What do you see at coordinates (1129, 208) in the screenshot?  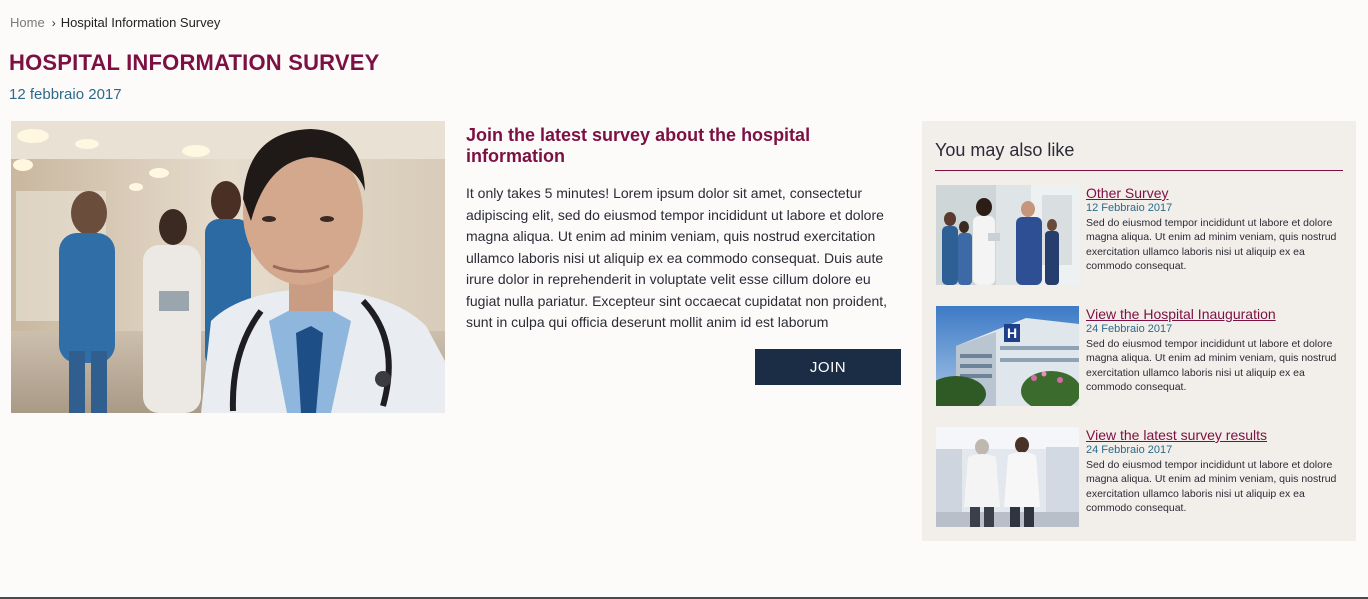 I see `related-item-date: 12 Febbraio 2017` at bounding box center [1129, 208].